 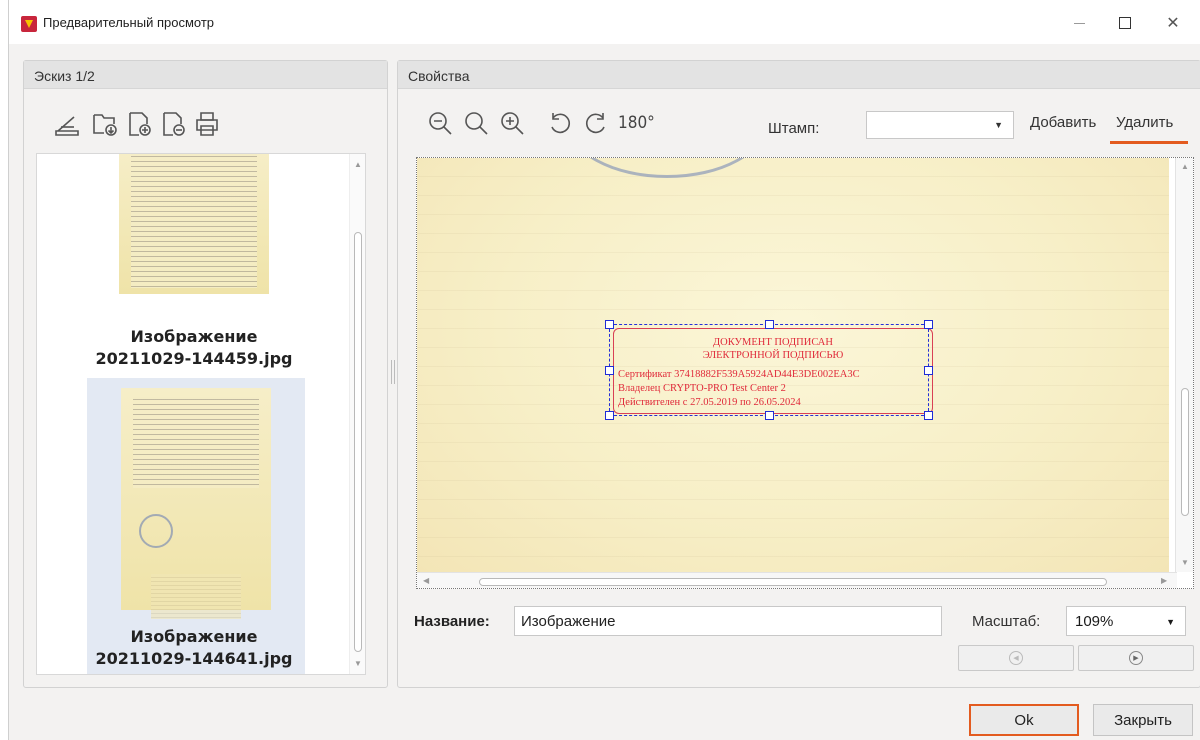 I want to click on stamp-selection-frame, so click(x=769, y=370).